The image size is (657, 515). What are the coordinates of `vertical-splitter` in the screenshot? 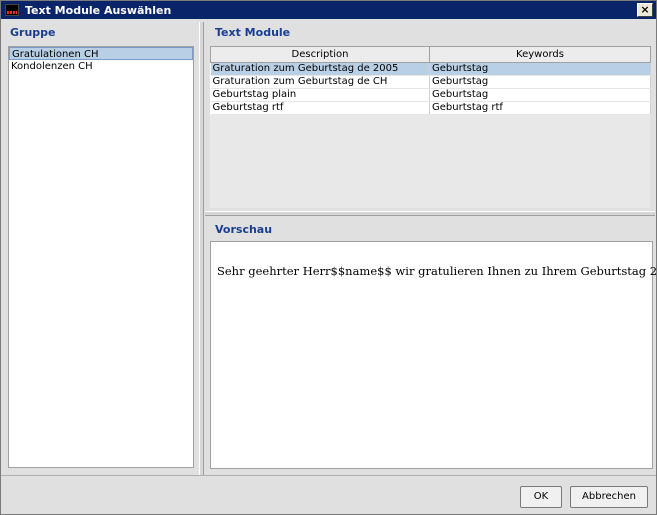 It's located at (201, 248).